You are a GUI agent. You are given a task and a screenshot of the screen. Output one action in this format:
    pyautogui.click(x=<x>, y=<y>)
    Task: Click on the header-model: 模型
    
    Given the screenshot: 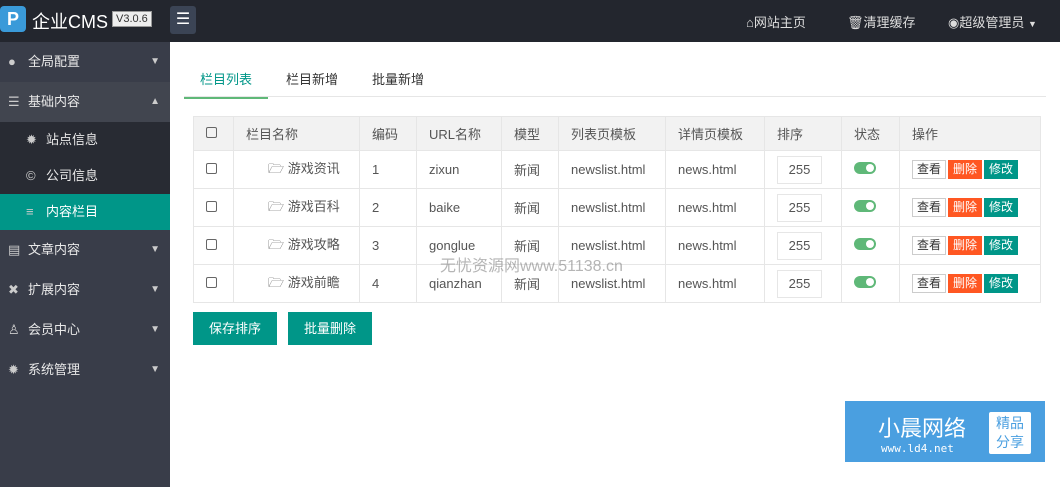 What is the action you would take?
    pyautogui.click(x=530, y=133)
    